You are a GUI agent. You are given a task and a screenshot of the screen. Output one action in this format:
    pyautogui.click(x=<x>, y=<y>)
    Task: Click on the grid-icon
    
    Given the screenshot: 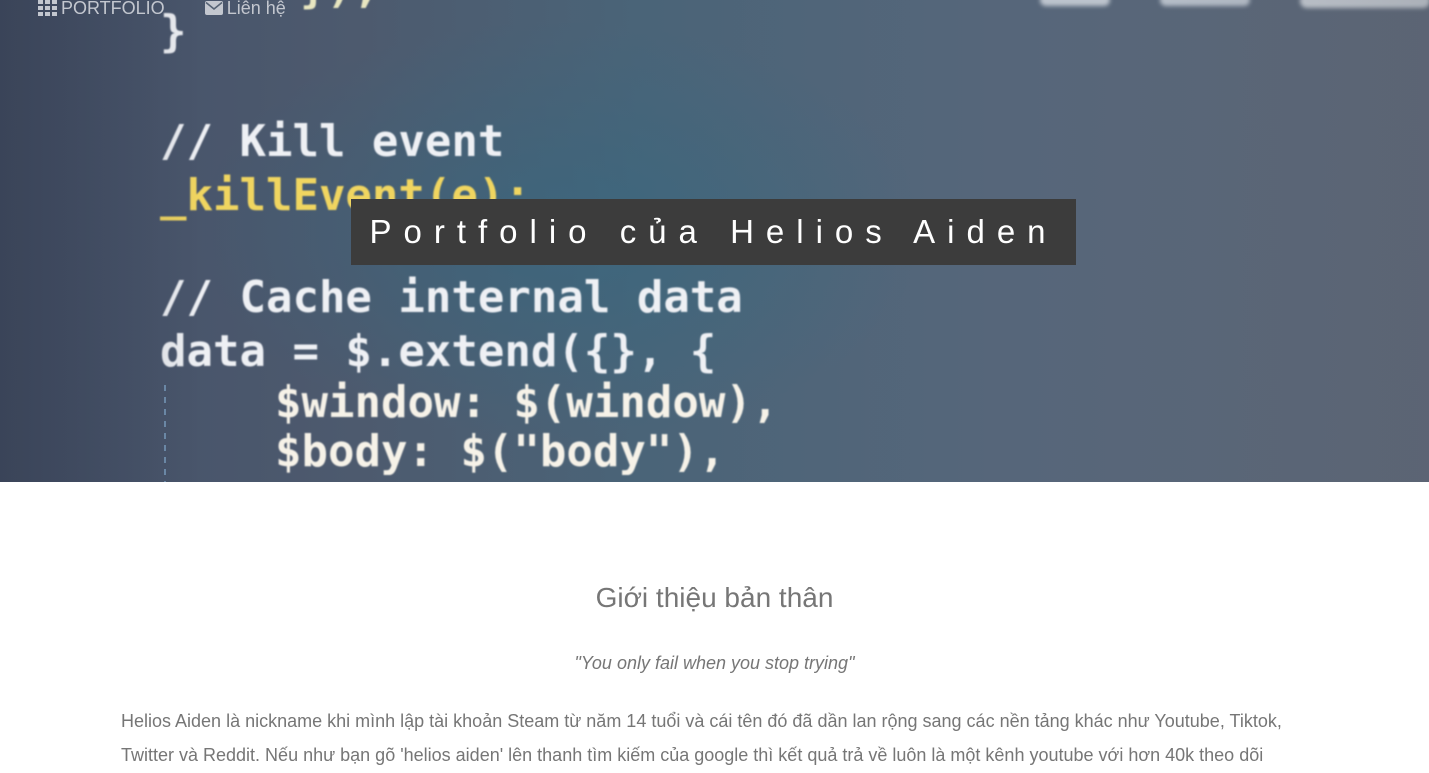 What is the action you would take?
    pyautogui.click(x=47, y=8)
    